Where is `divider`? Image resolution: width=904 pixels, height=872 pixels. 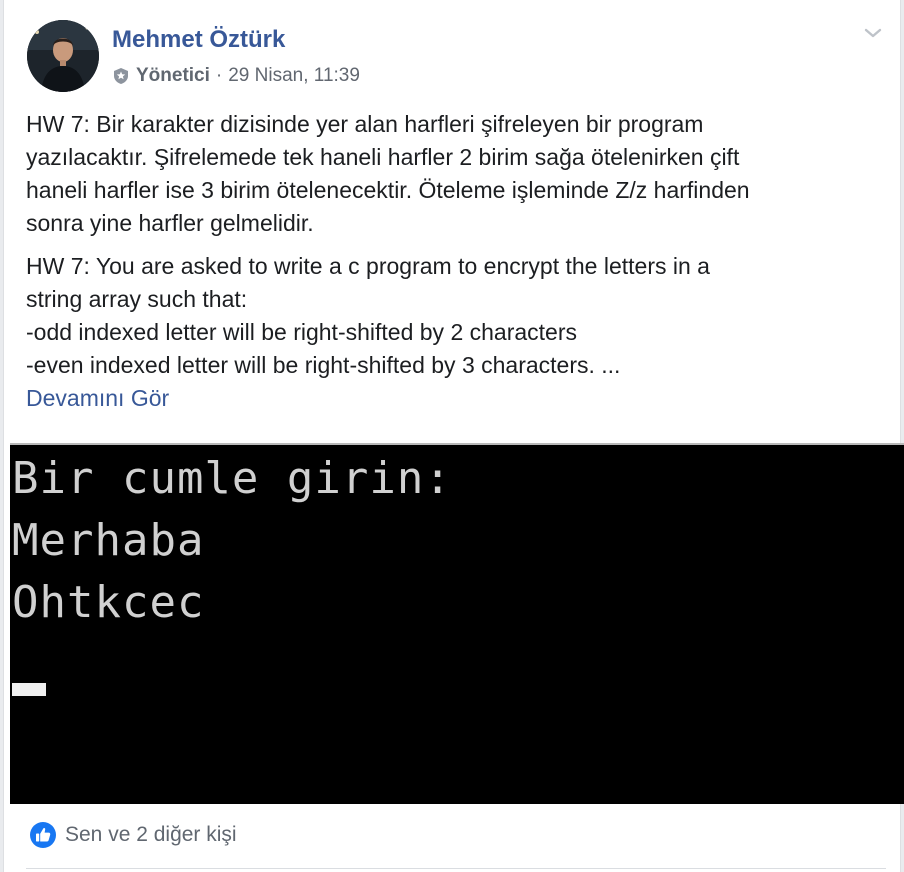 divider is located at coordinates (456, 868).